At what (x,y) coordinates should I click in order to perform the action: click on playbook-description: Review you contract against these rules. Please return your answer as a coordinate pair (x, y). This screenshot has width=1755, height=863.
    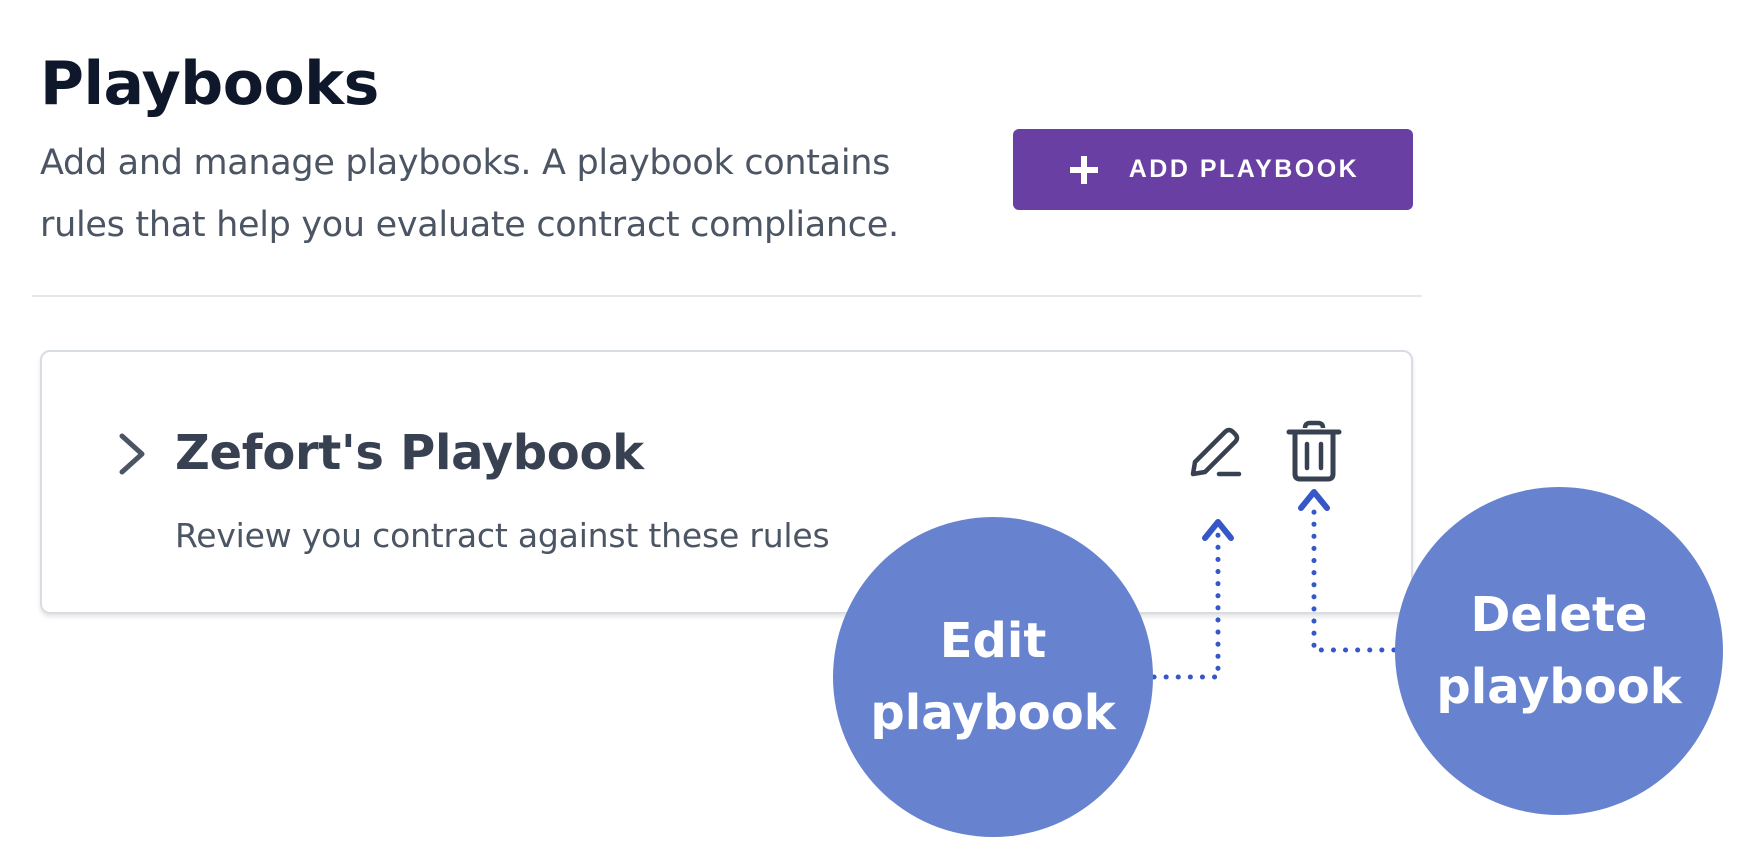
    Looking at the image, I should click on (502, 535).